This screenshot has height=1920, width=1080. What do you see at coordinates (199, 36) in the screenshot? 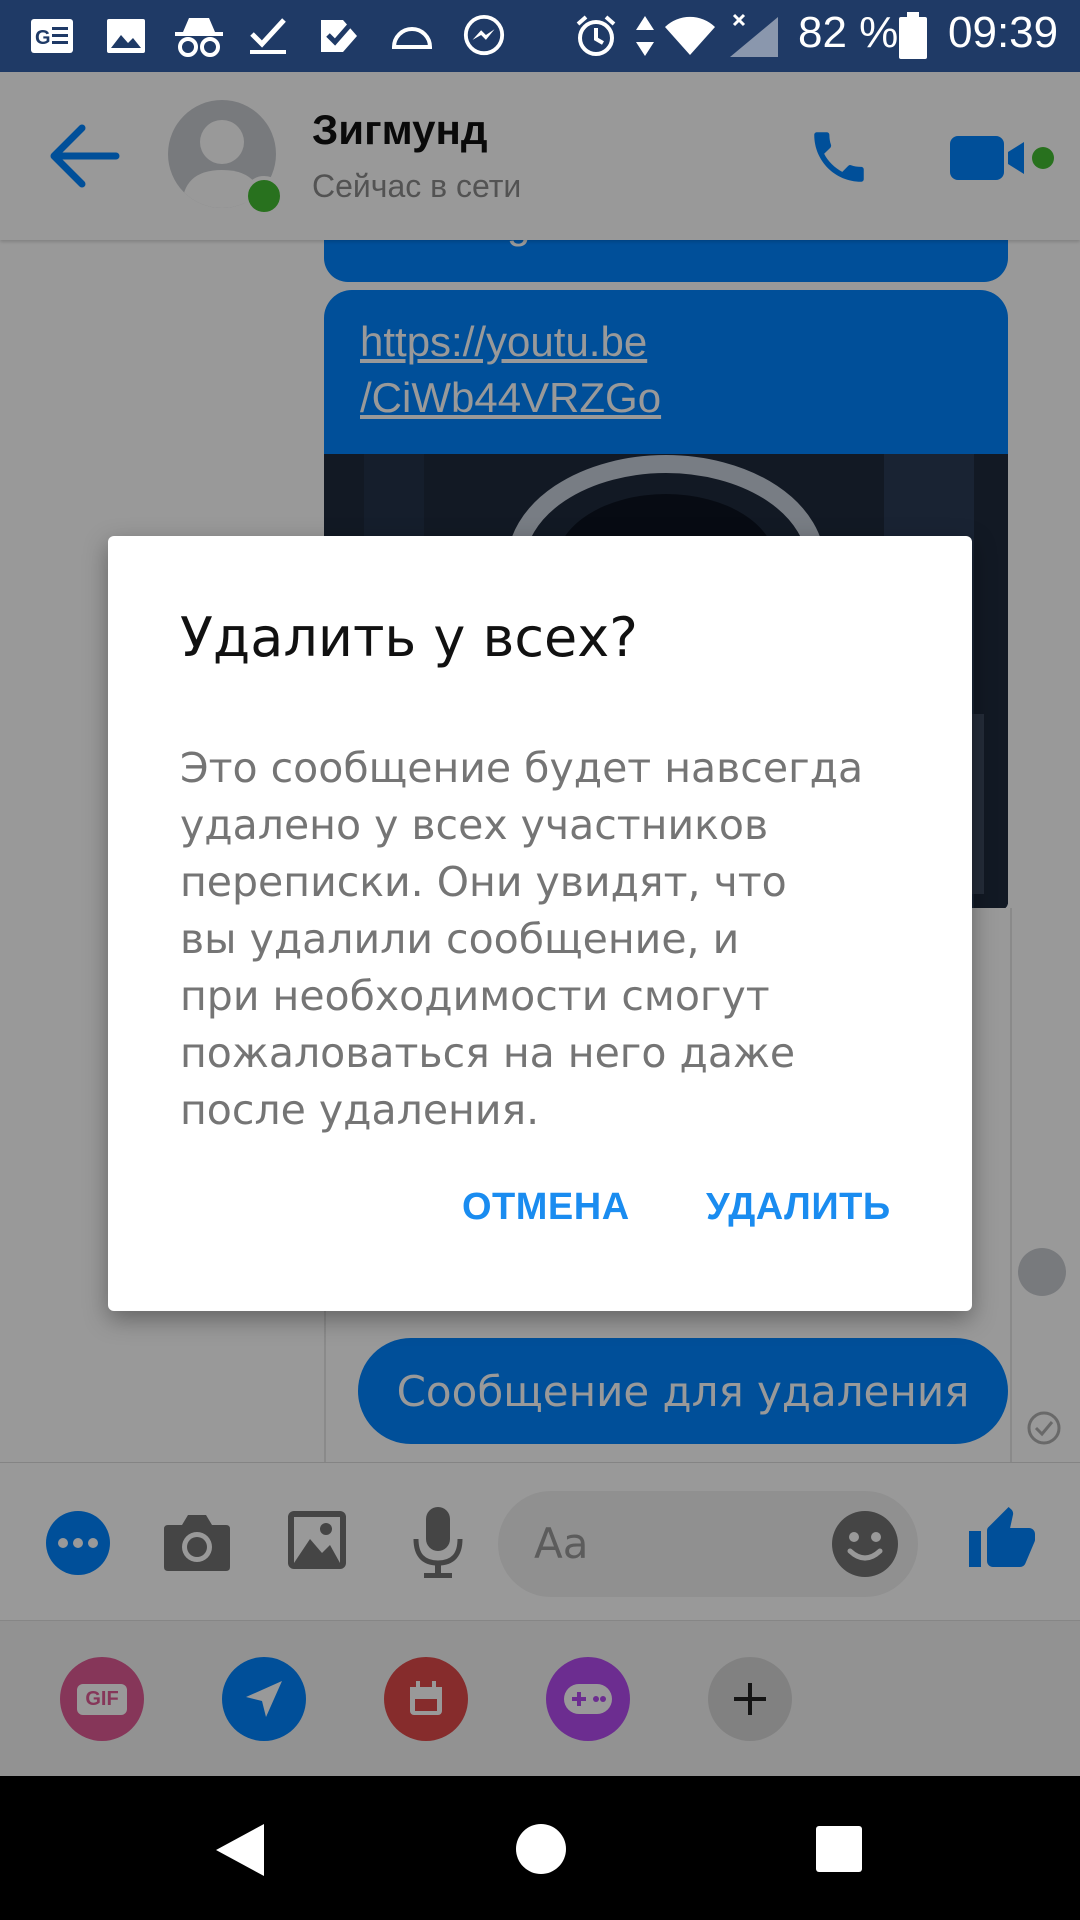
I see `incognito-icon` at bounding box center [199, 36].